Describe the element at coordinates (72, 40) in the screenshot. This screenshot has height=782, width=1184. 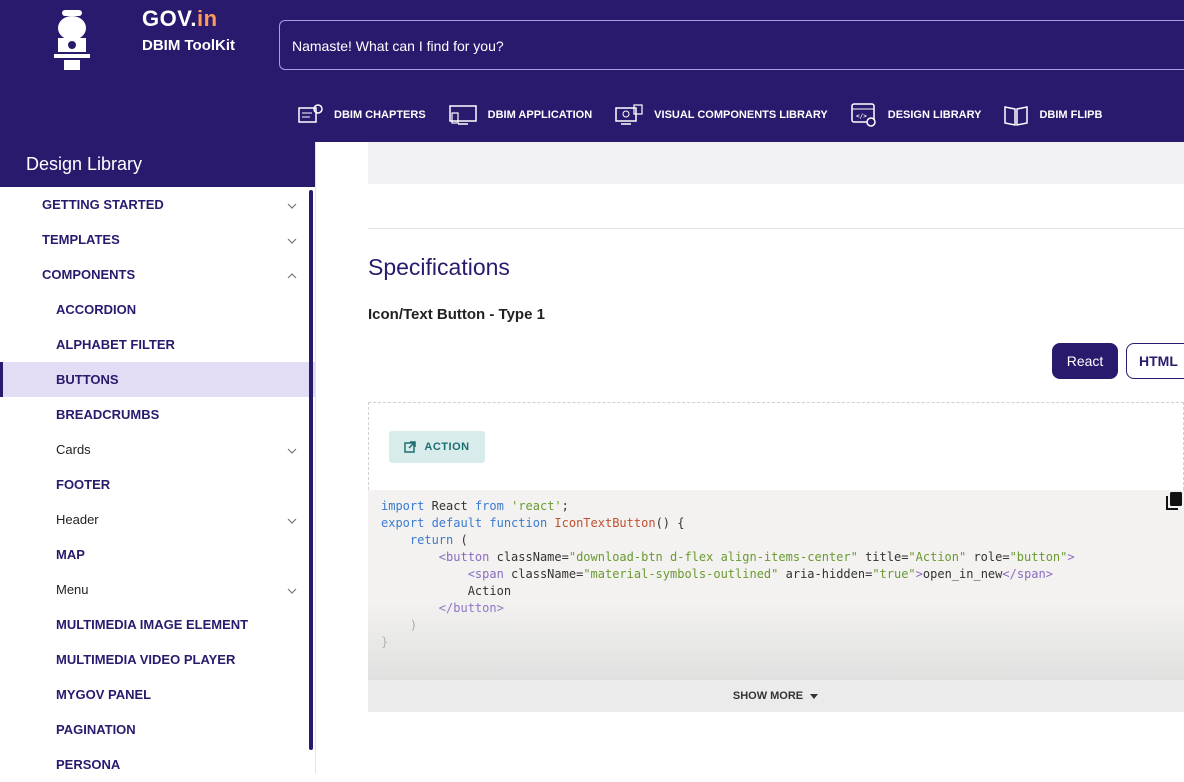
I see `national-emblem-icon` at that location.